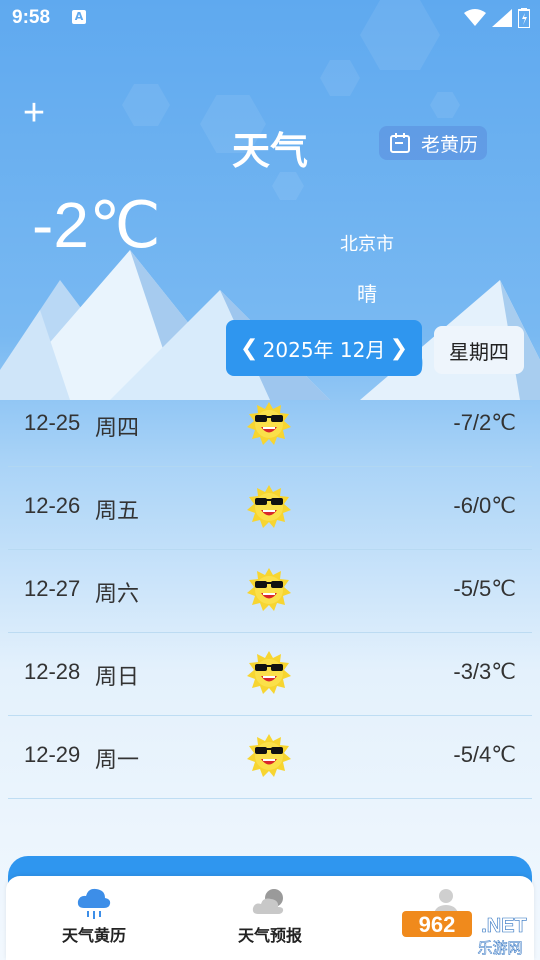  Describe the element at coordinates (399, 348) in the screenshot. I see `chevron-right-icon: ❯` at that location.